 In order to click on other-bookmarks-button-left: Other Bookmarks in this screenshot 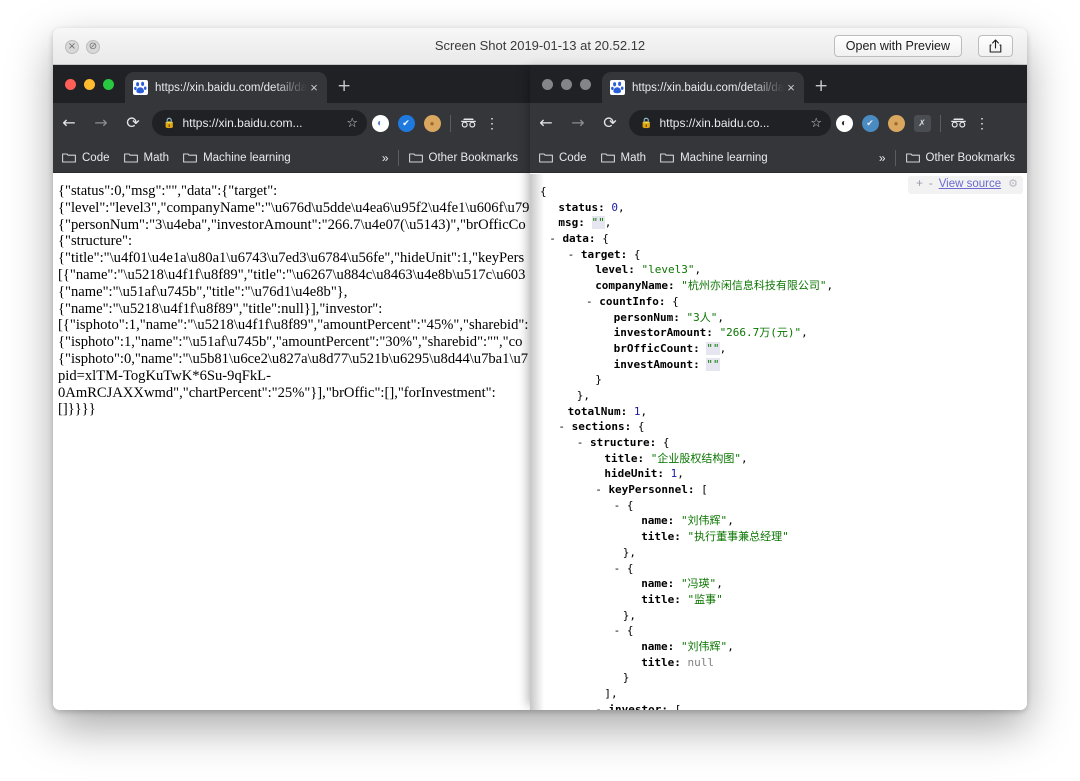, I will do `click(463, 158)`.